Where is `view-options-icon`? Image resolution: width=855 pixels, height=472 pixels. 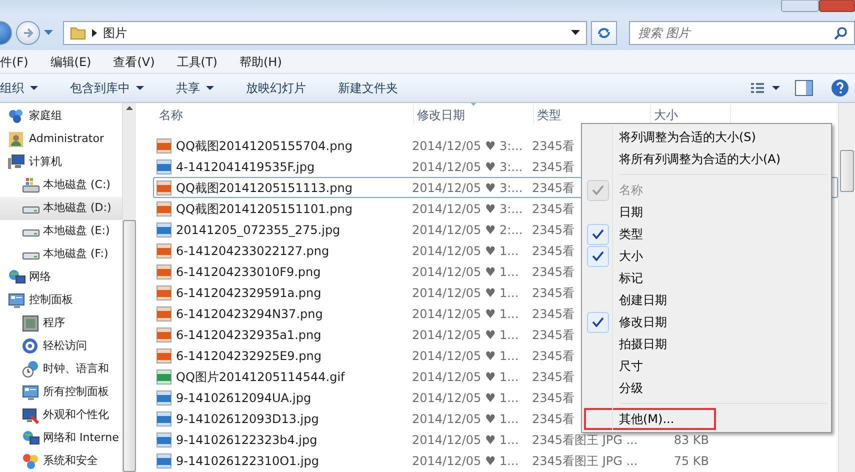 view-options-icon is located at coordinates (766, 88).